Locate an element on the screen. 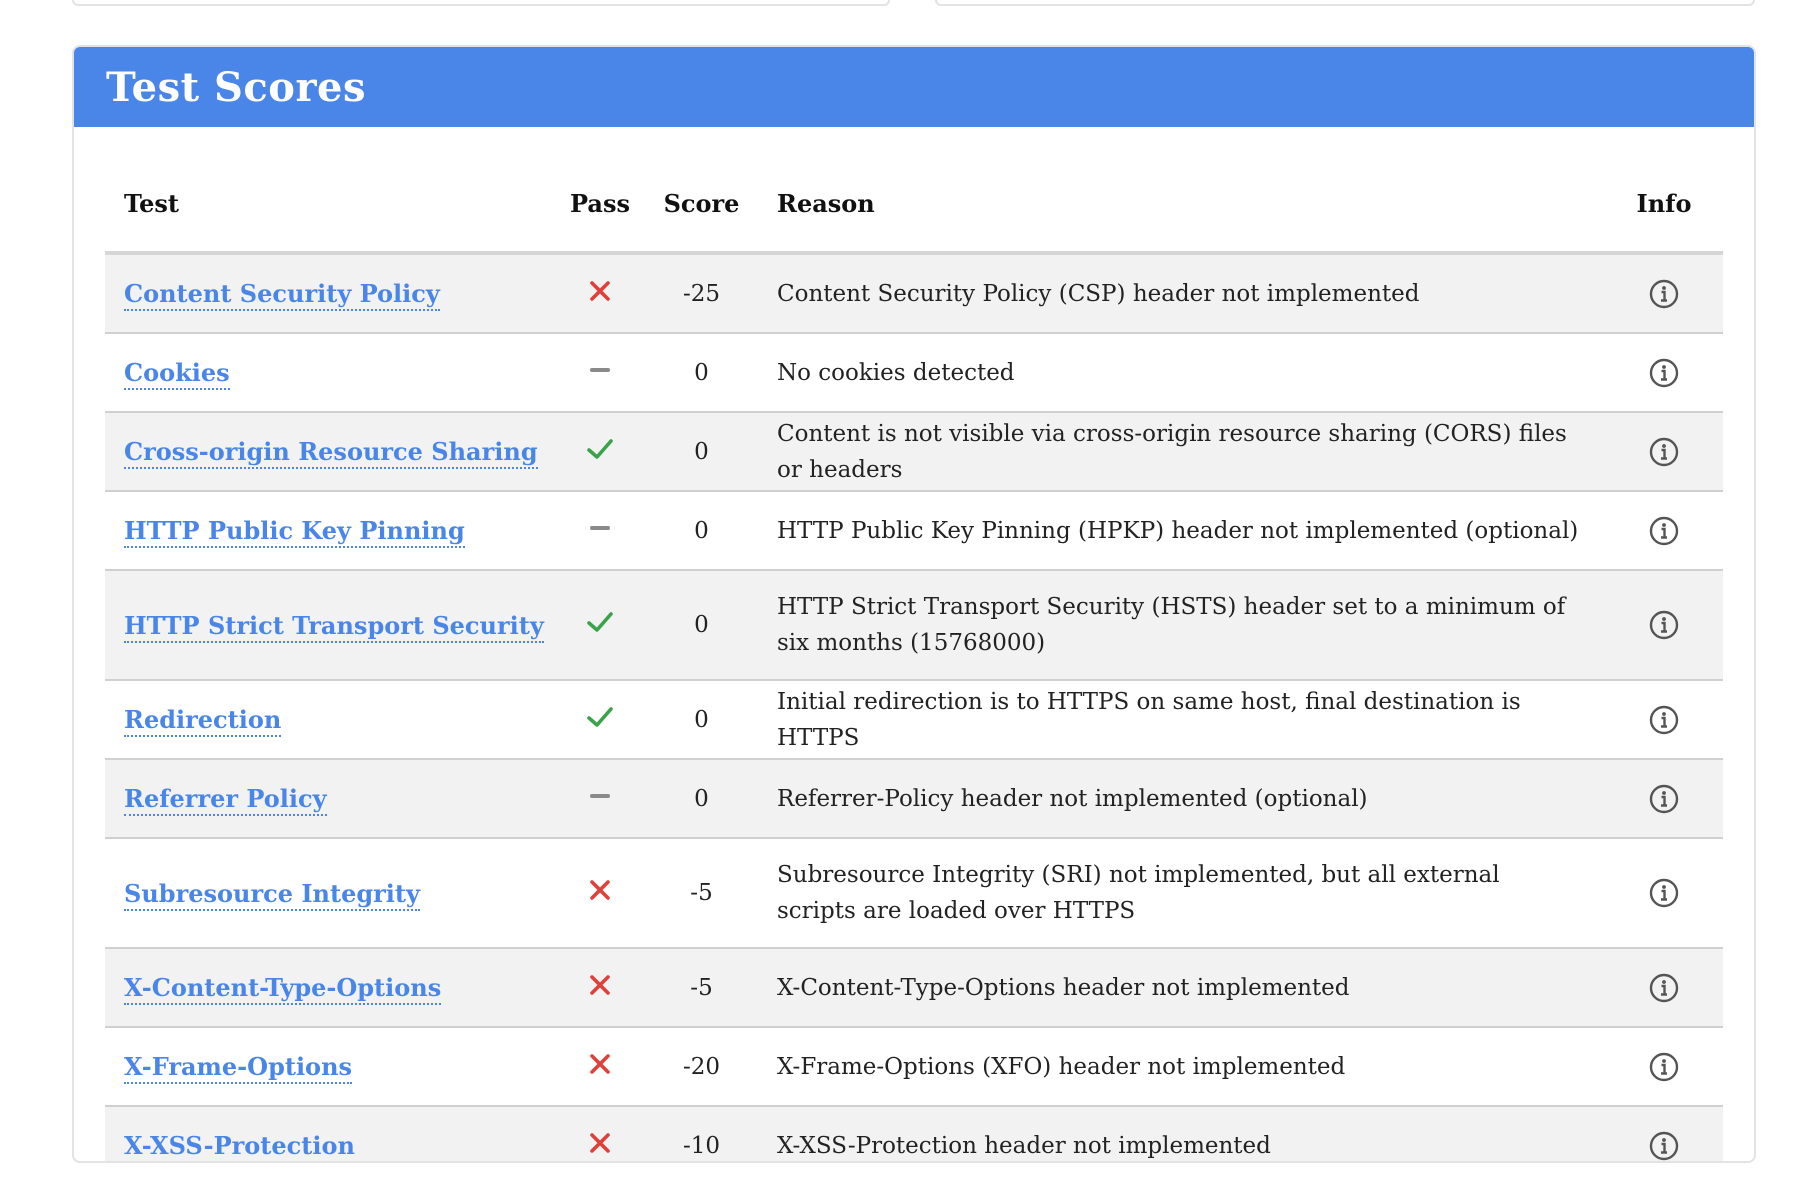 This screenshot has height=1188, width=1806. test-link-referrer-policy: Referrer Policy is located at coordinates (225, 800).